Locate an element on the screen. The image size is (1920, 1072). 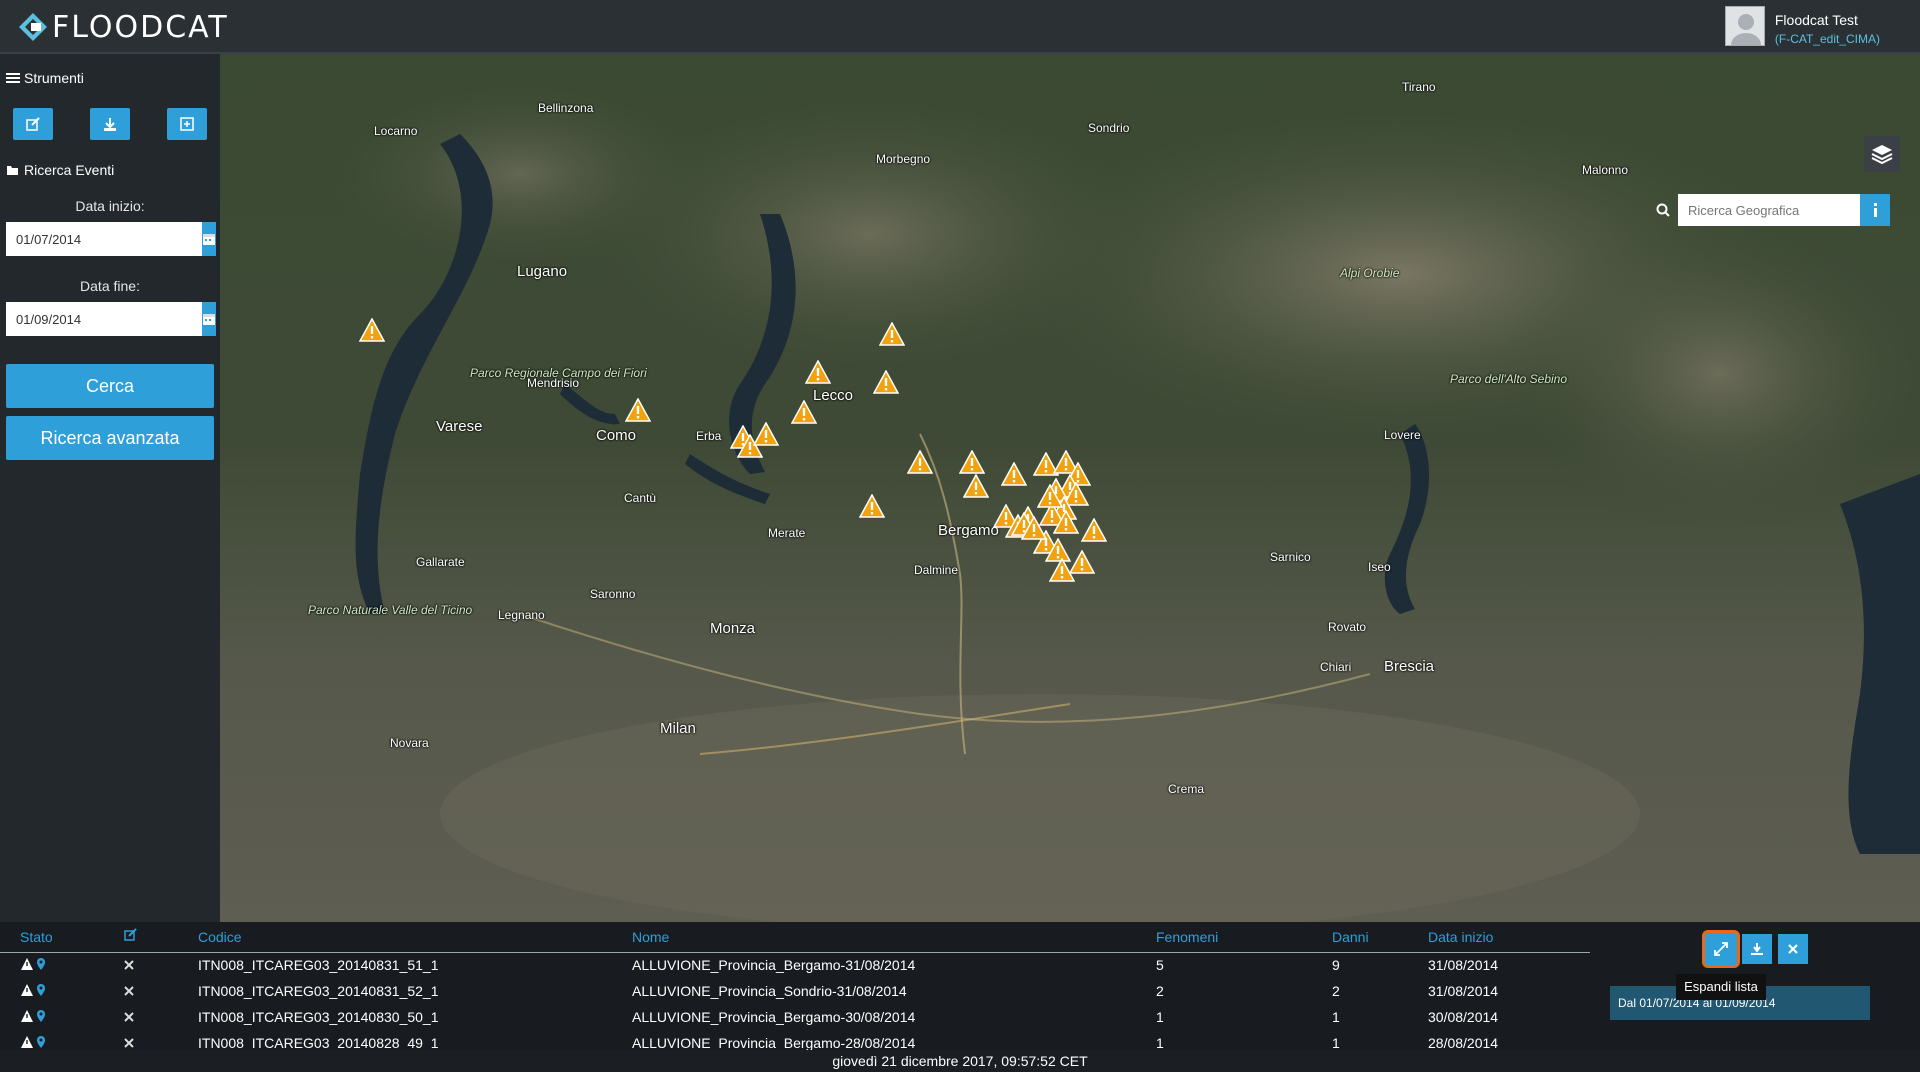
edit-button is located at coordinates (33, 124).